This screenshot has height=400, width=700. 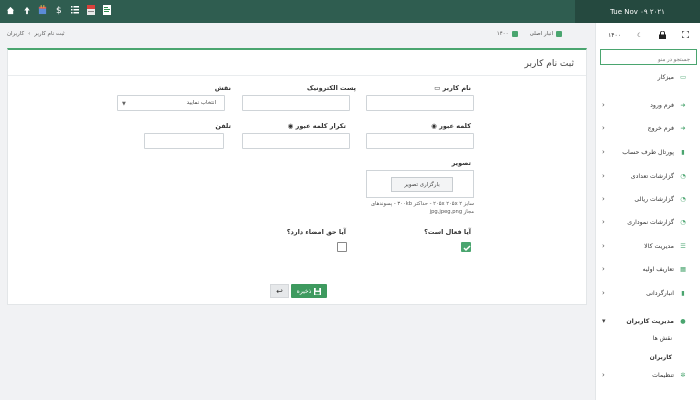 What do you see at coordinates (296, 141) in the screenshot?
I see `password-repeat-input` at bounding box center [296, 141].